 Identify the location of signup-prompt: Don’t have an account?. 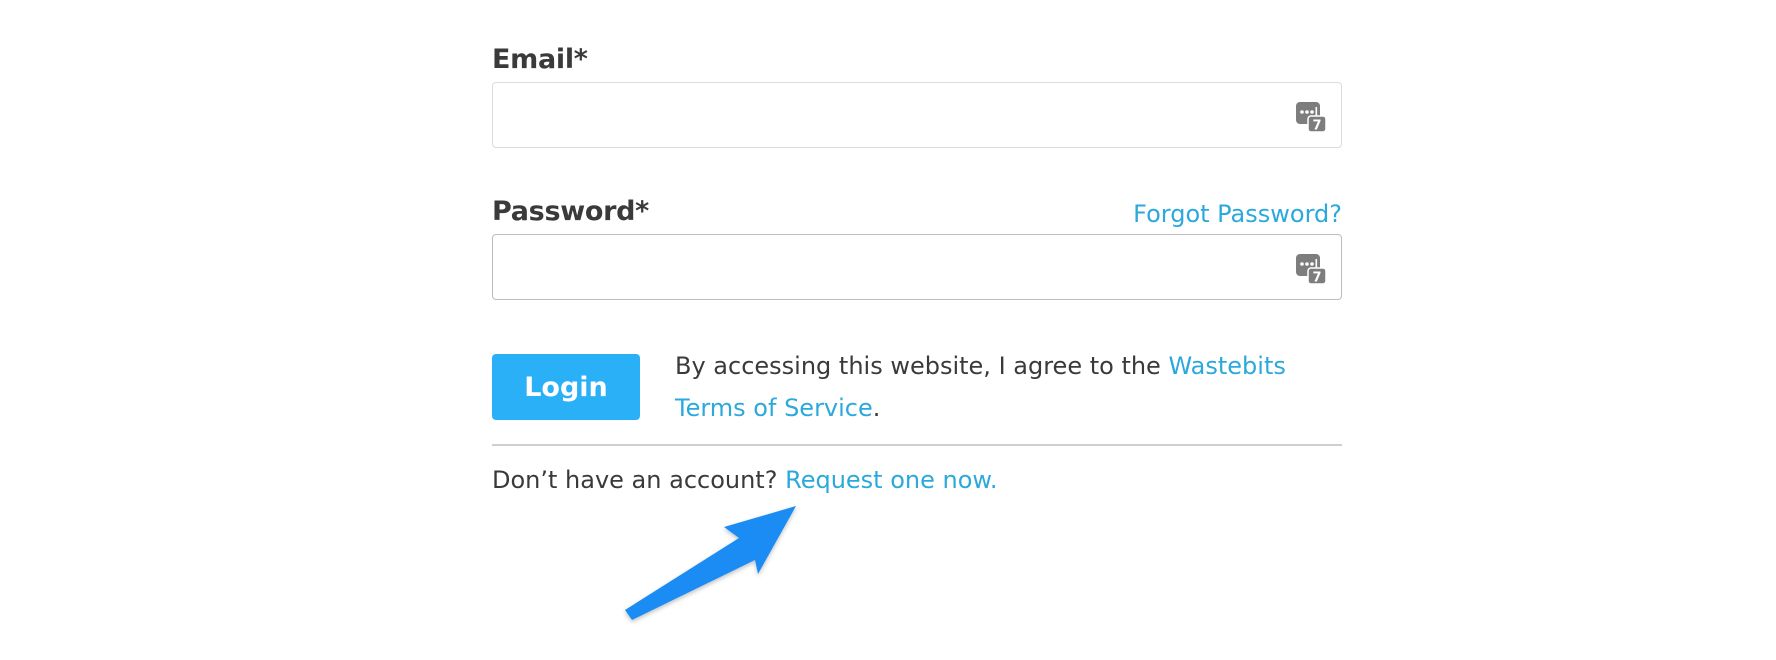
(639, 480).